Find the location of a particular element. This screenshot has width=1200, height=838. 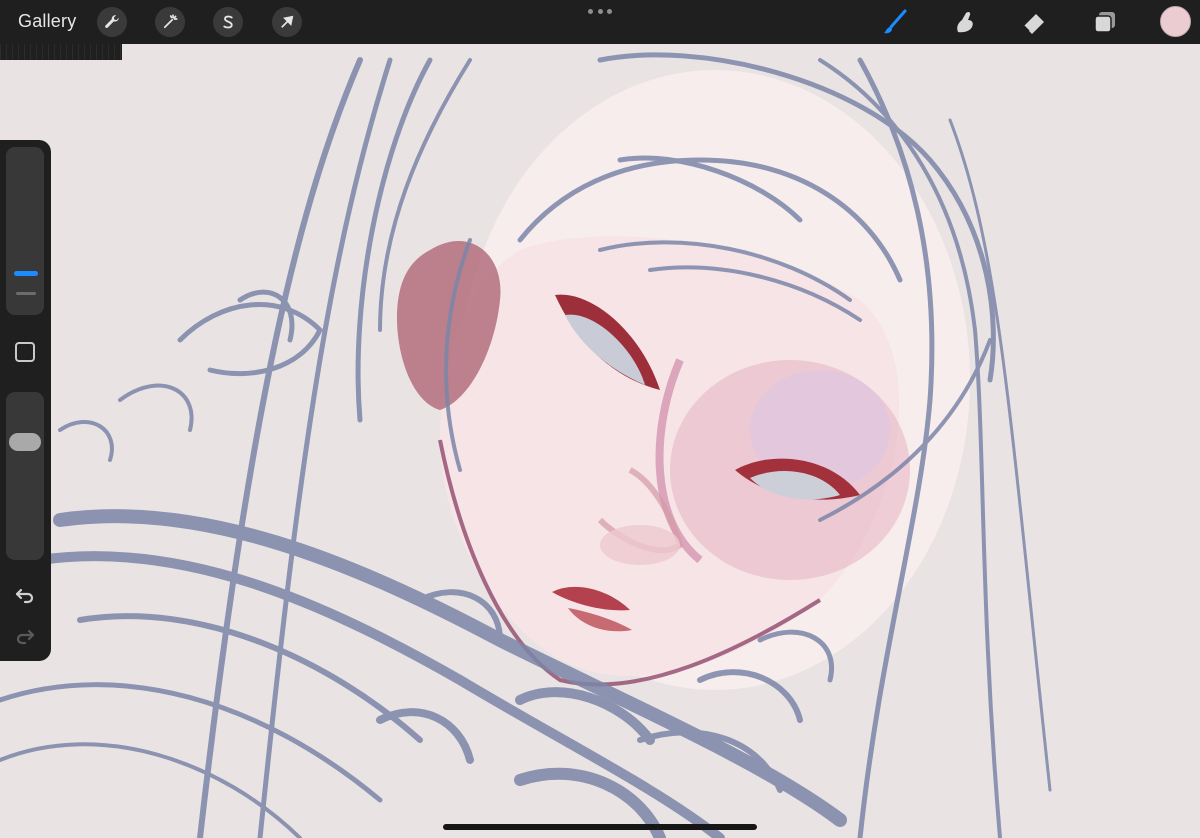

eraser-icon is located at coordinates (1034, 22).